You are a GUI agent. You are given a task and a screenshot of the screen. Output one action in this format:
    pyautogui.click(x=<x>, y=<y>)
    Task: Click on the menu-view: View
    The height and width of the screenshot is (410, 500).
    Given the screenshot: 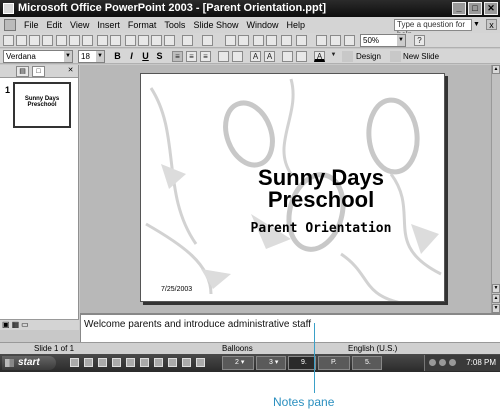 What is the action you would take?
    pyautogui.click(x=79, y=25)
    